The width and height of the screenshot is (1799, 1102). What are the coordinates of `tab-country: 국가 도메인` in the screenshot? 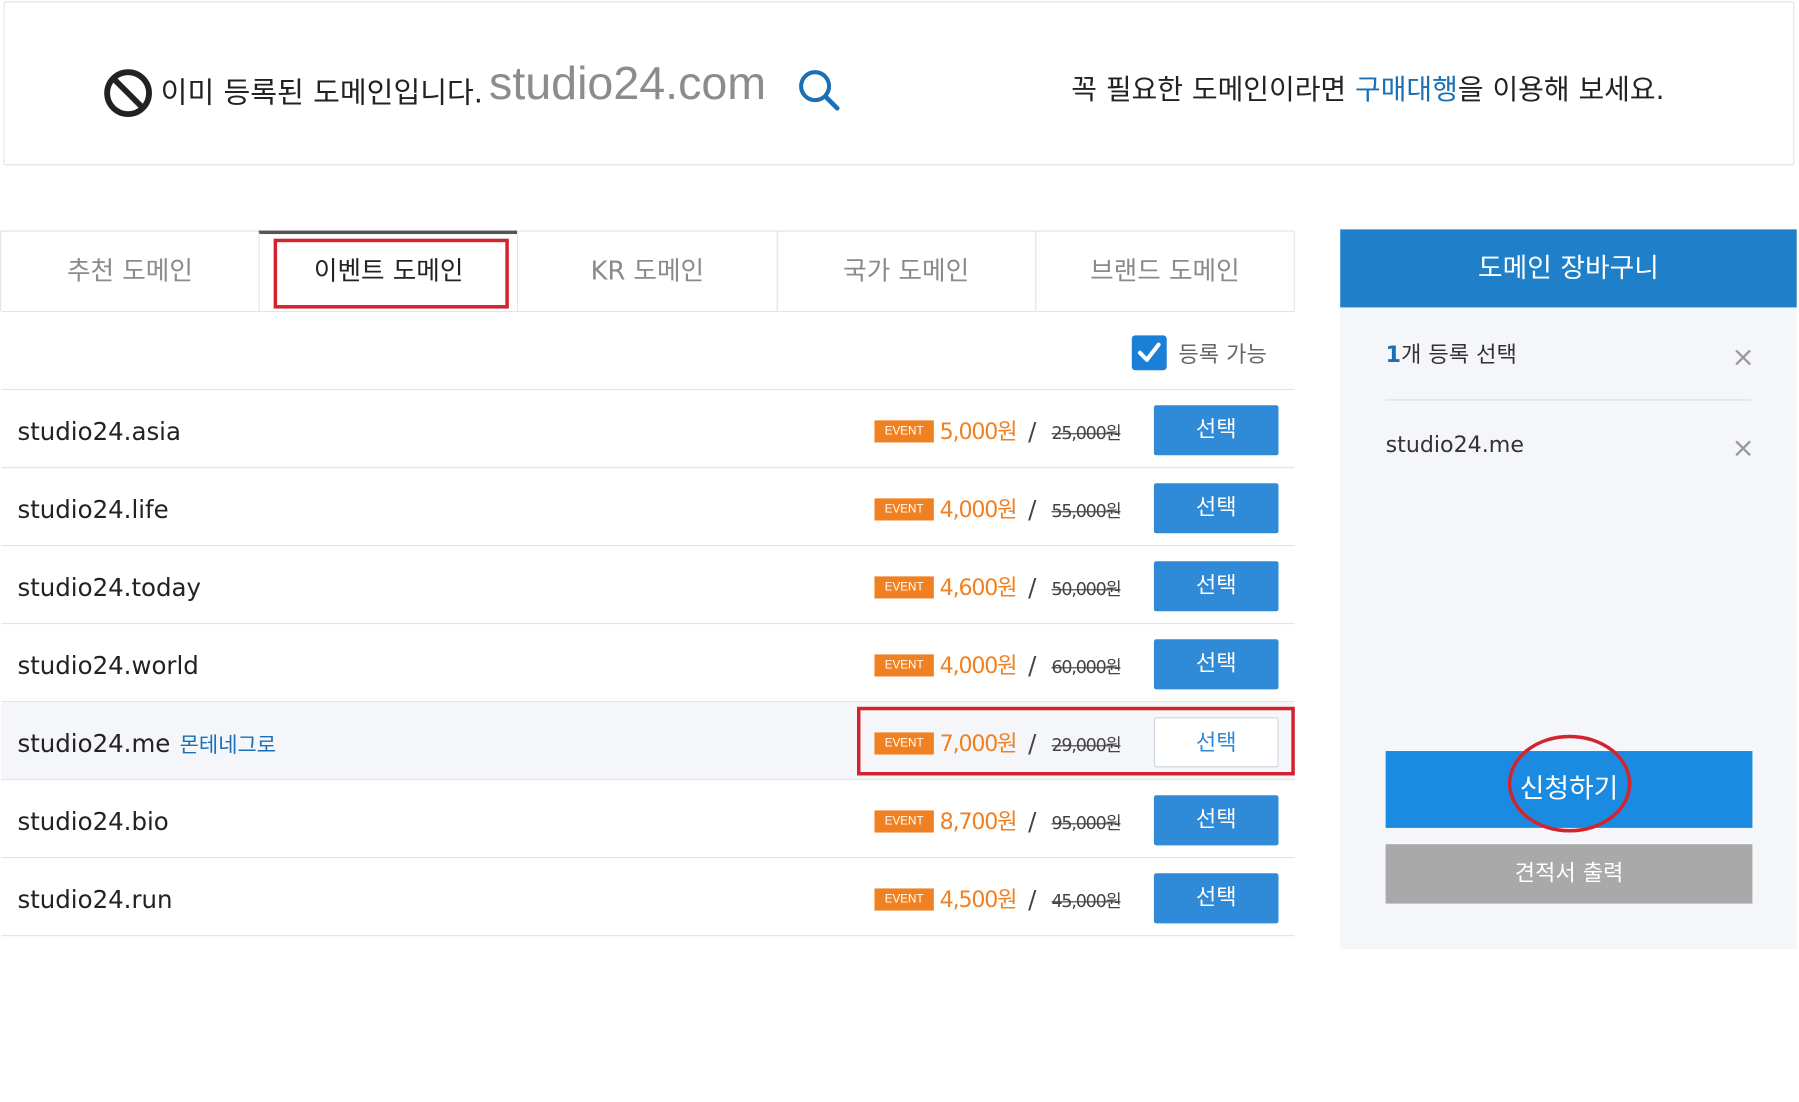 It's located at (906, 270).